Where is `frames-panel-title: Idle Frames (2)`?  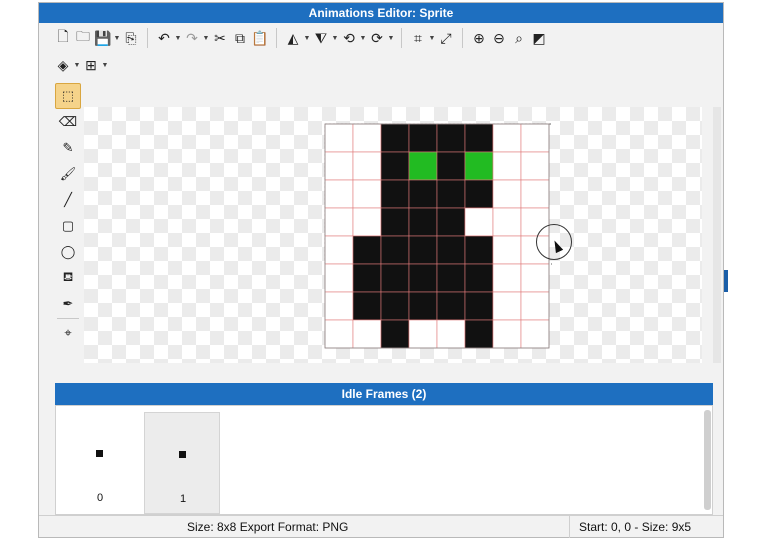
frames-panel-title: Idle Frames (2) is located at coordinates (384, 394).